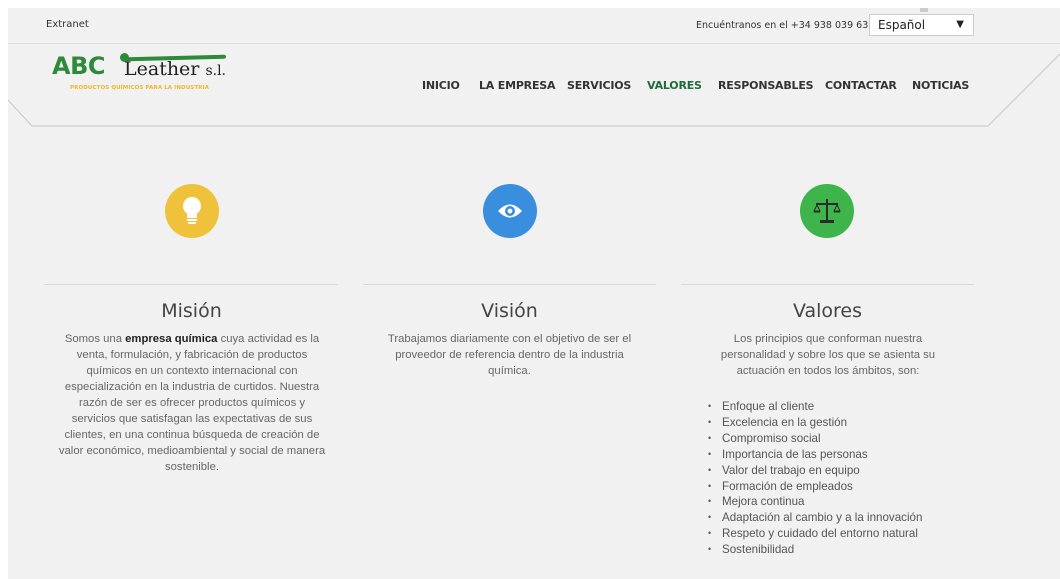 The image size is (1060, 579). What do you see at coordinates (815, 534) in the screenshot?
I see `list-item: Respeto y cuidado del entorno natural` at bounding box center [815, 534].